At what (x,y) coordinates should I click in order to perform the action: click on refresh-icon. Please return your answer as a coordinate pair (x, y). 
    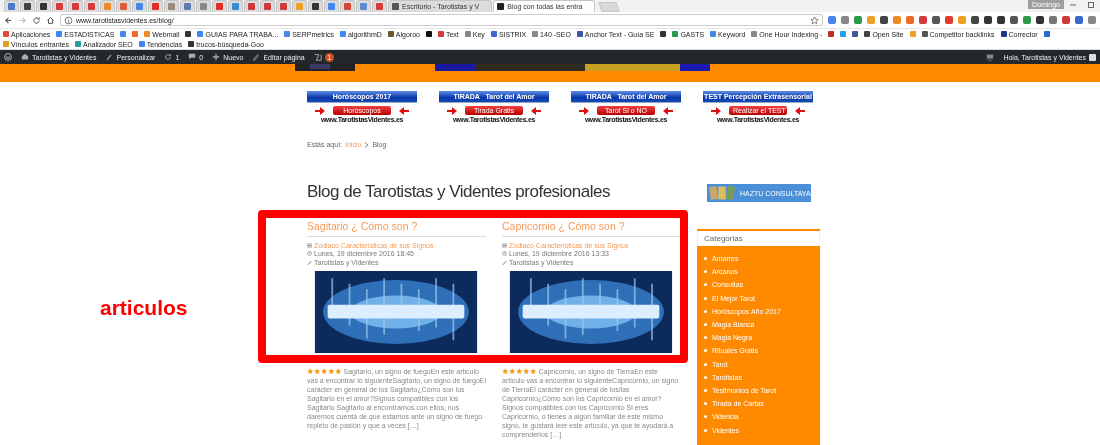
    Looking at the image, I should click on (168, 57).